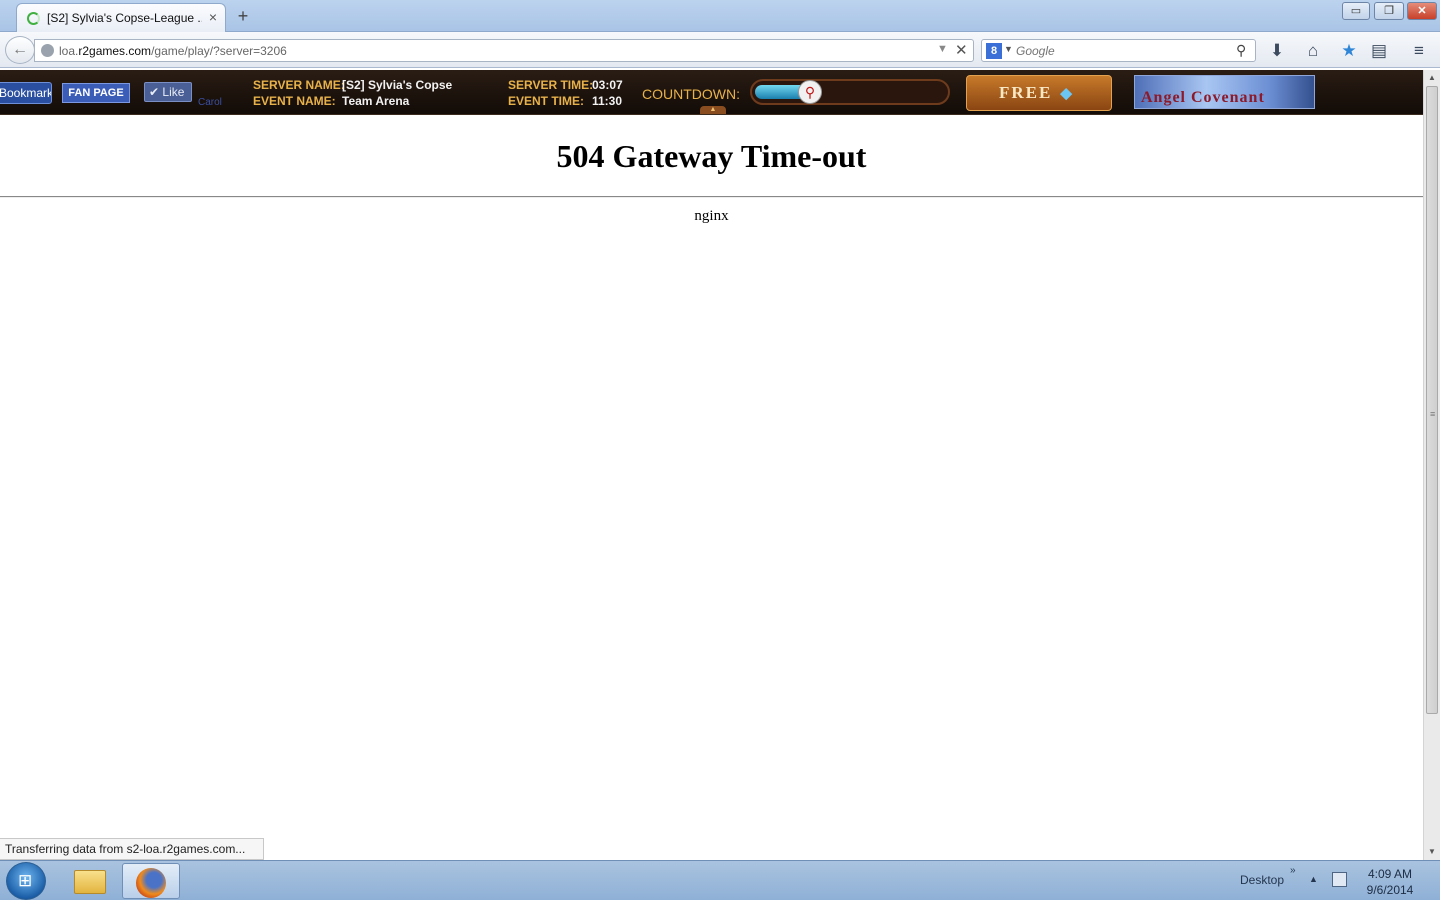 This screenshot has height=900, width=1440. I want to click on new-tab-button: +, so click(243, 16).